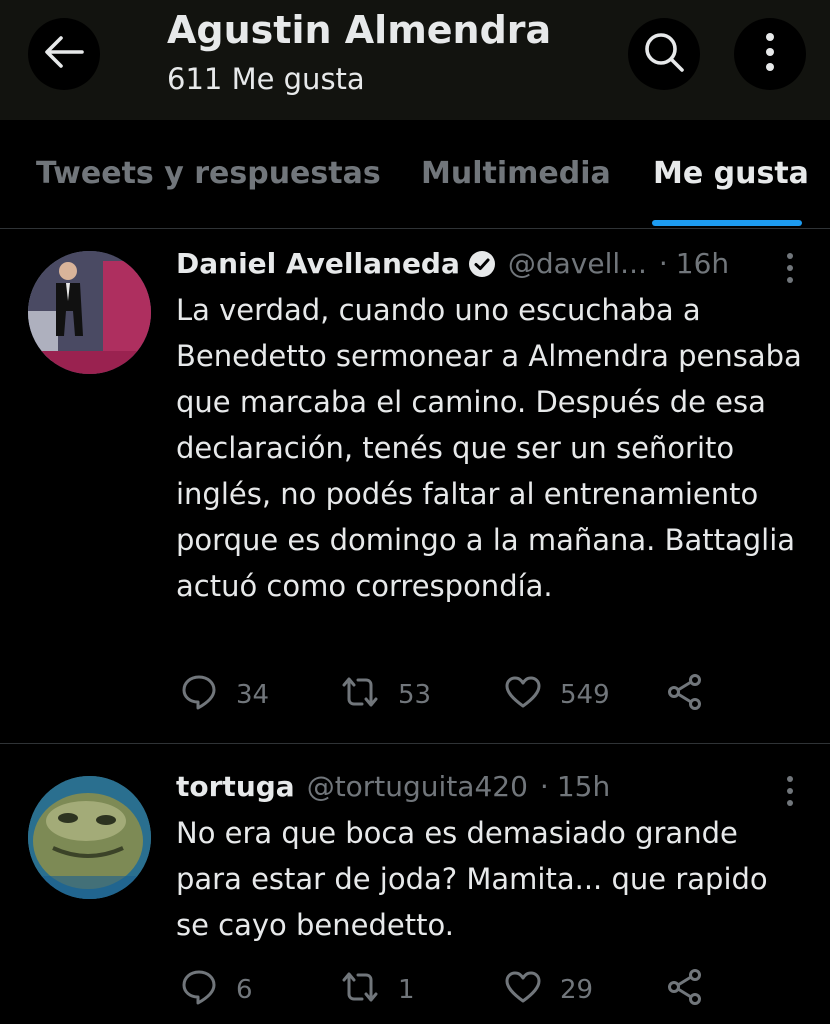  What do you see at coordinates (557, 695) in the screenshot?
I see `like-button: 549` at bounding box center [557, 695].